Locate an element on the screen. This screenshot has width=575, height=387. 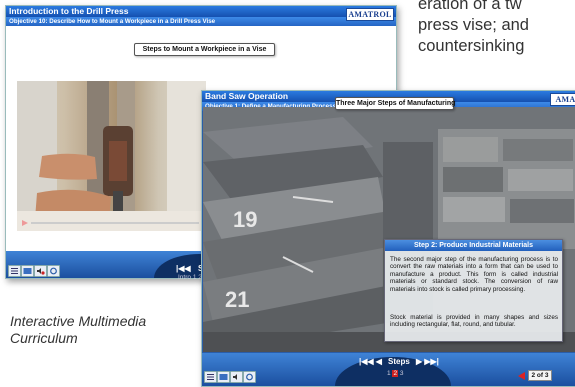
nav-forward-icon: ▶ ▶▶| is located at coordinates (427, 361).